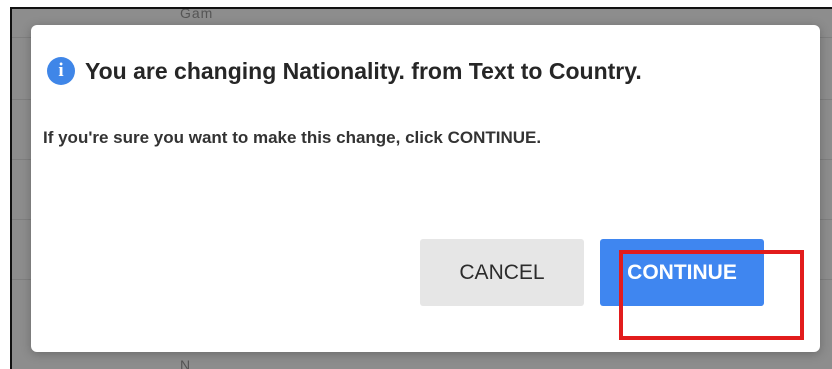 This screenshot has width=832, height=369. I want to click on cancel-button: CANCEL, so click(502, 272).